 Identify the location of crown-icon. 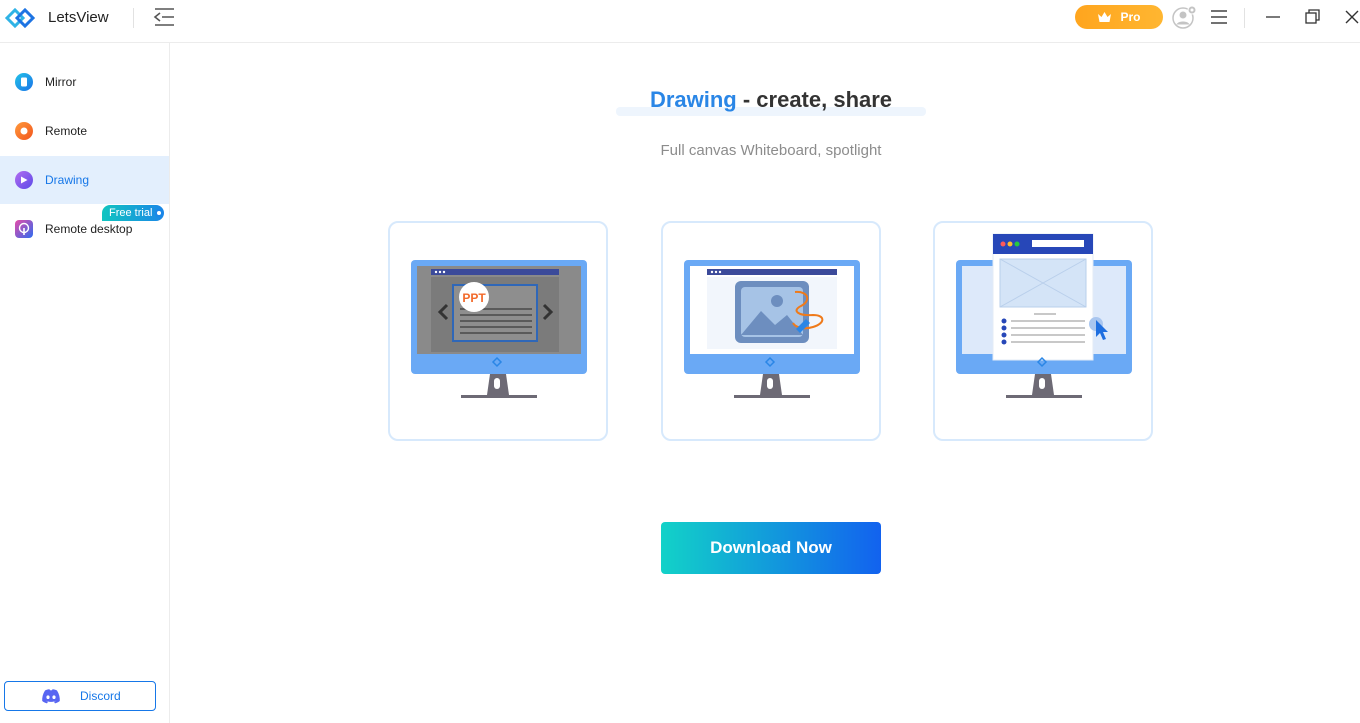
(1105, 17).